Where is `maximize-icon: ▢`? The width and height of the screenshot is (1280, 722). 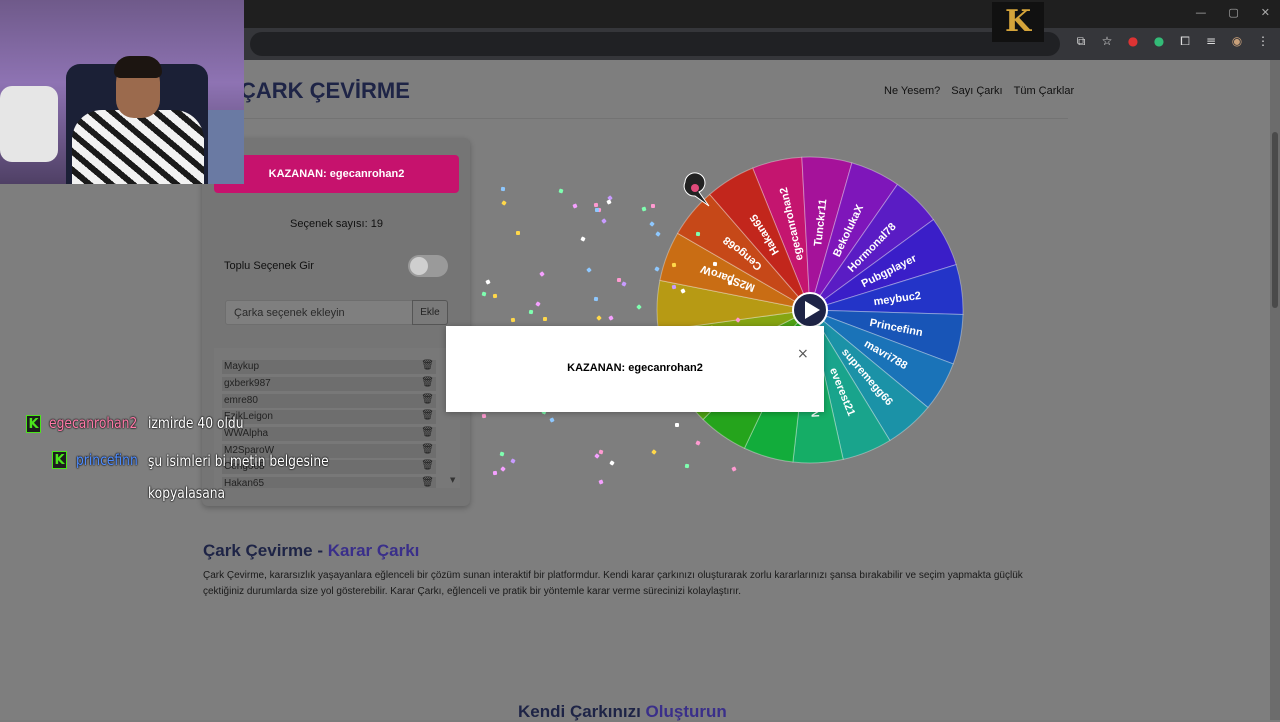 maximize-icon: ▢ is located at coordinates (1233, 12).